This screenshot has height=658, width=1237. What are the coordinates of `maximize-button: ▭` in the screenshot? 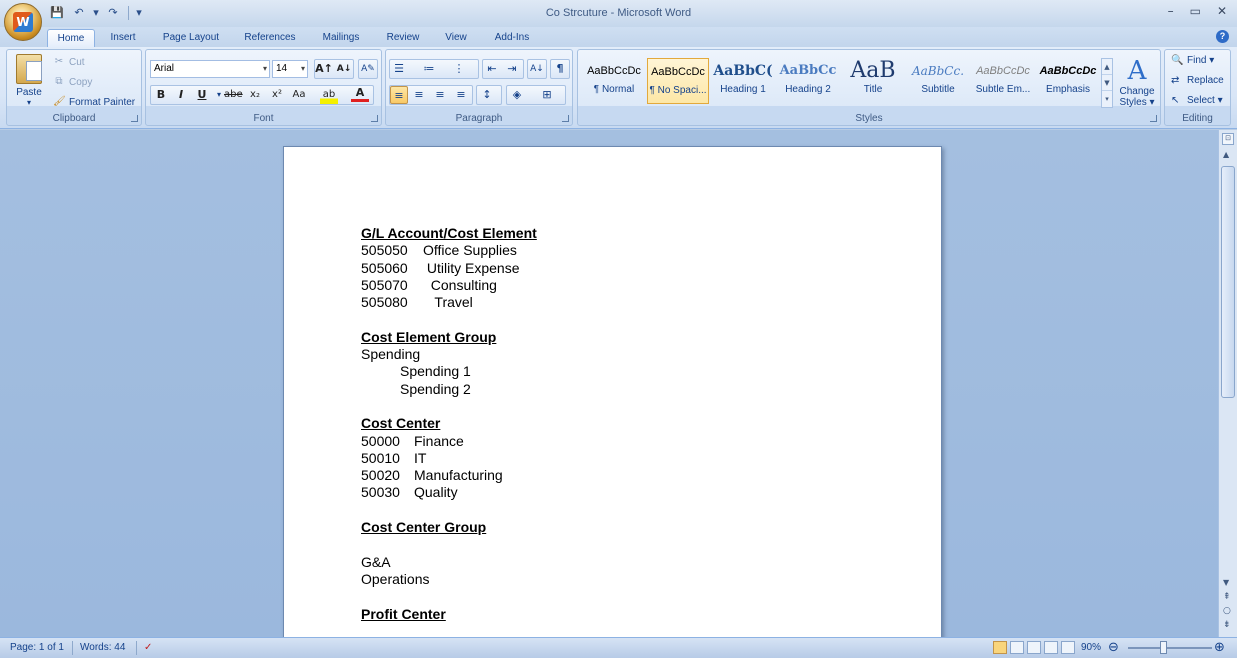 It's located at (1195, 11).